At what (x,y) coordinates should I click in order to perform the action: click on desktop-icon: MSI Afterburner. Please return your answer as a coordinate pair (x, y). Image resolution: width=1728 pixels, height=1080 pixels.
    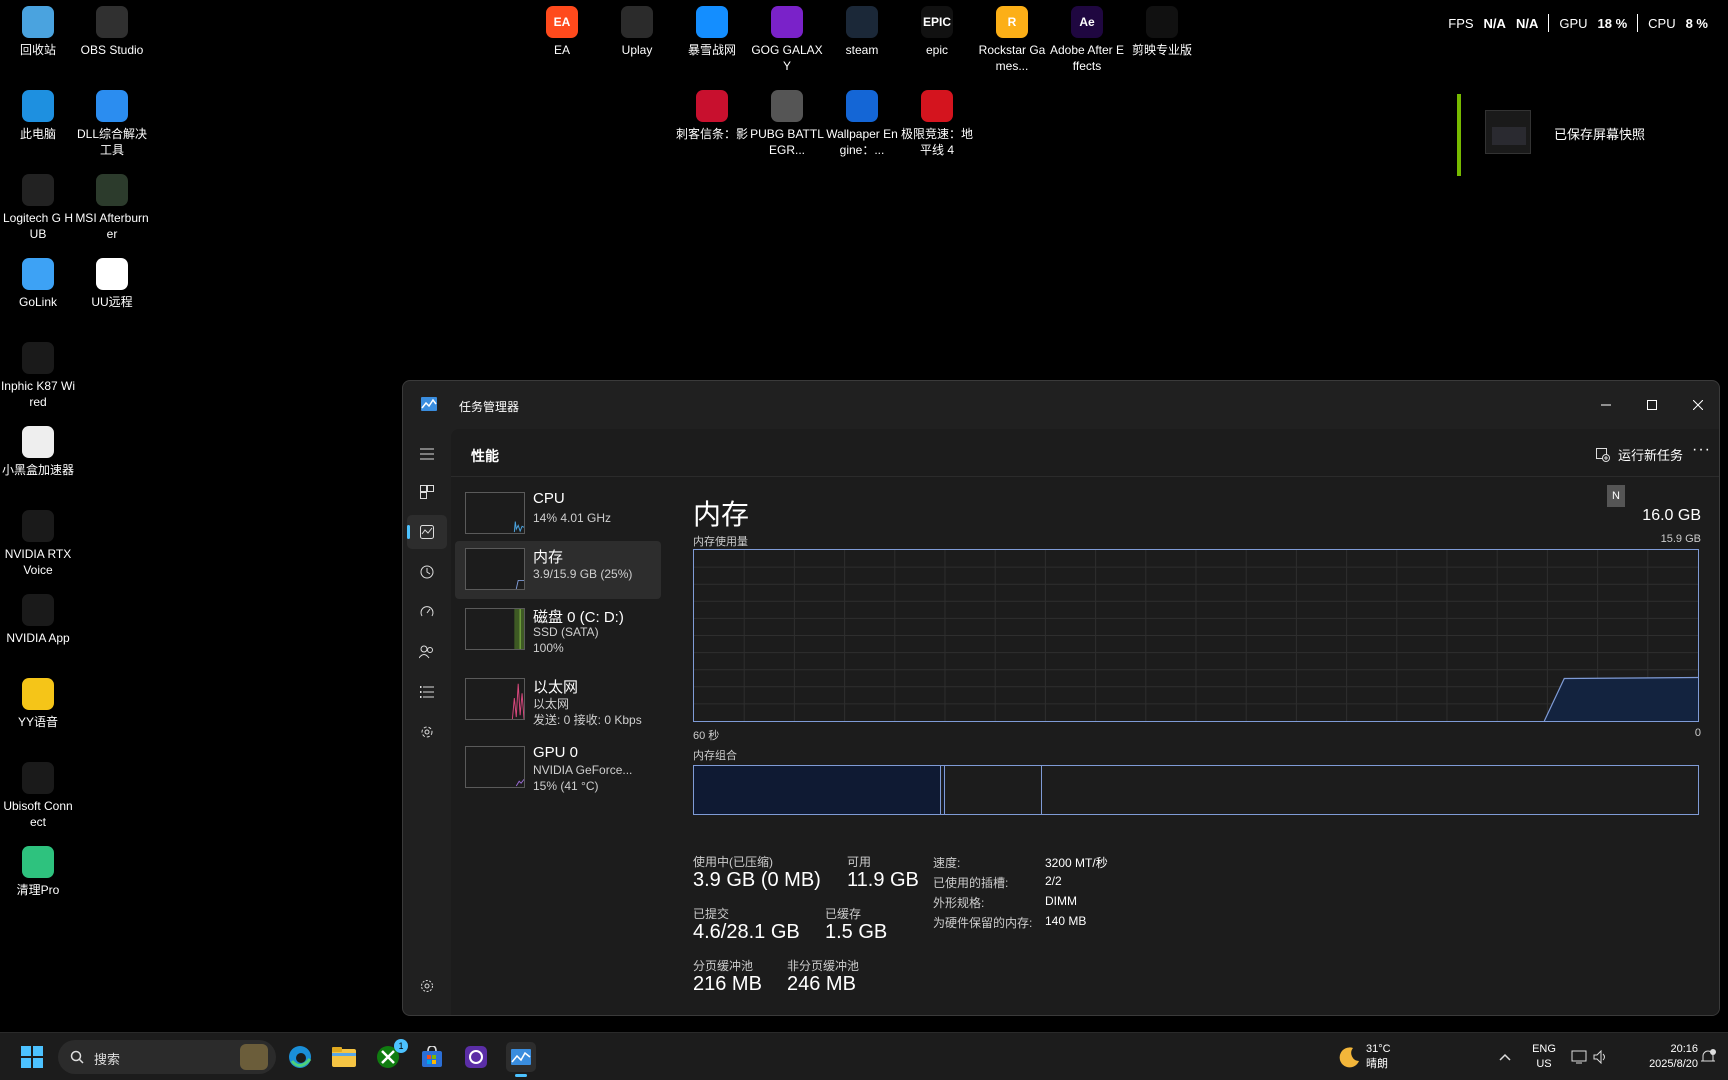
    Looking at the image, I should click on (112, 205).